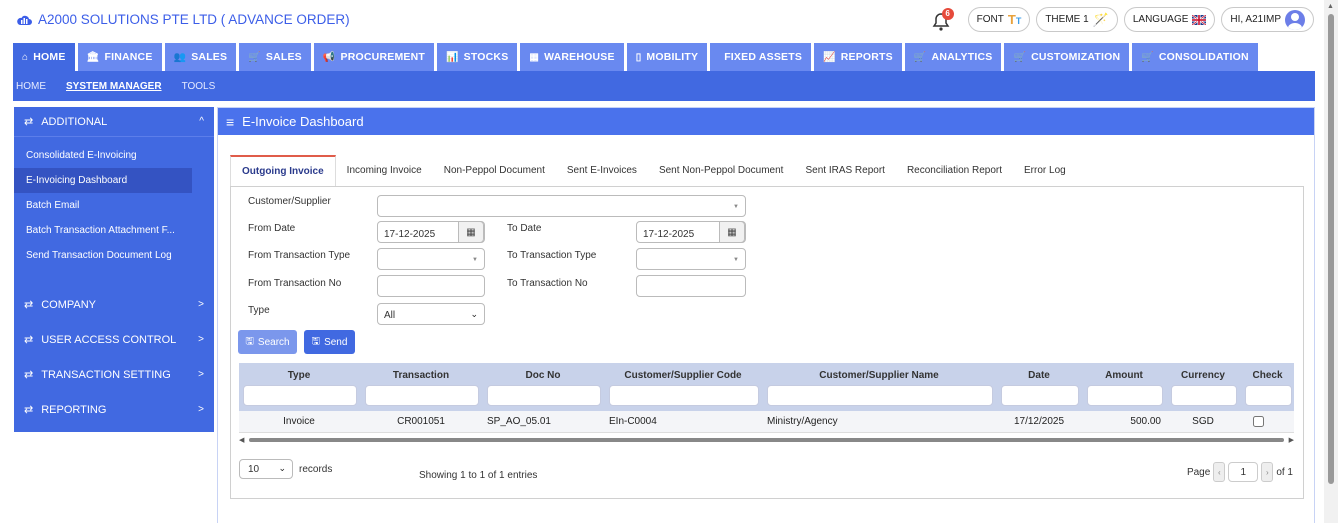 The image size is (1338, 523). I want to click on page-number-input: 1, so click(1243, 472).